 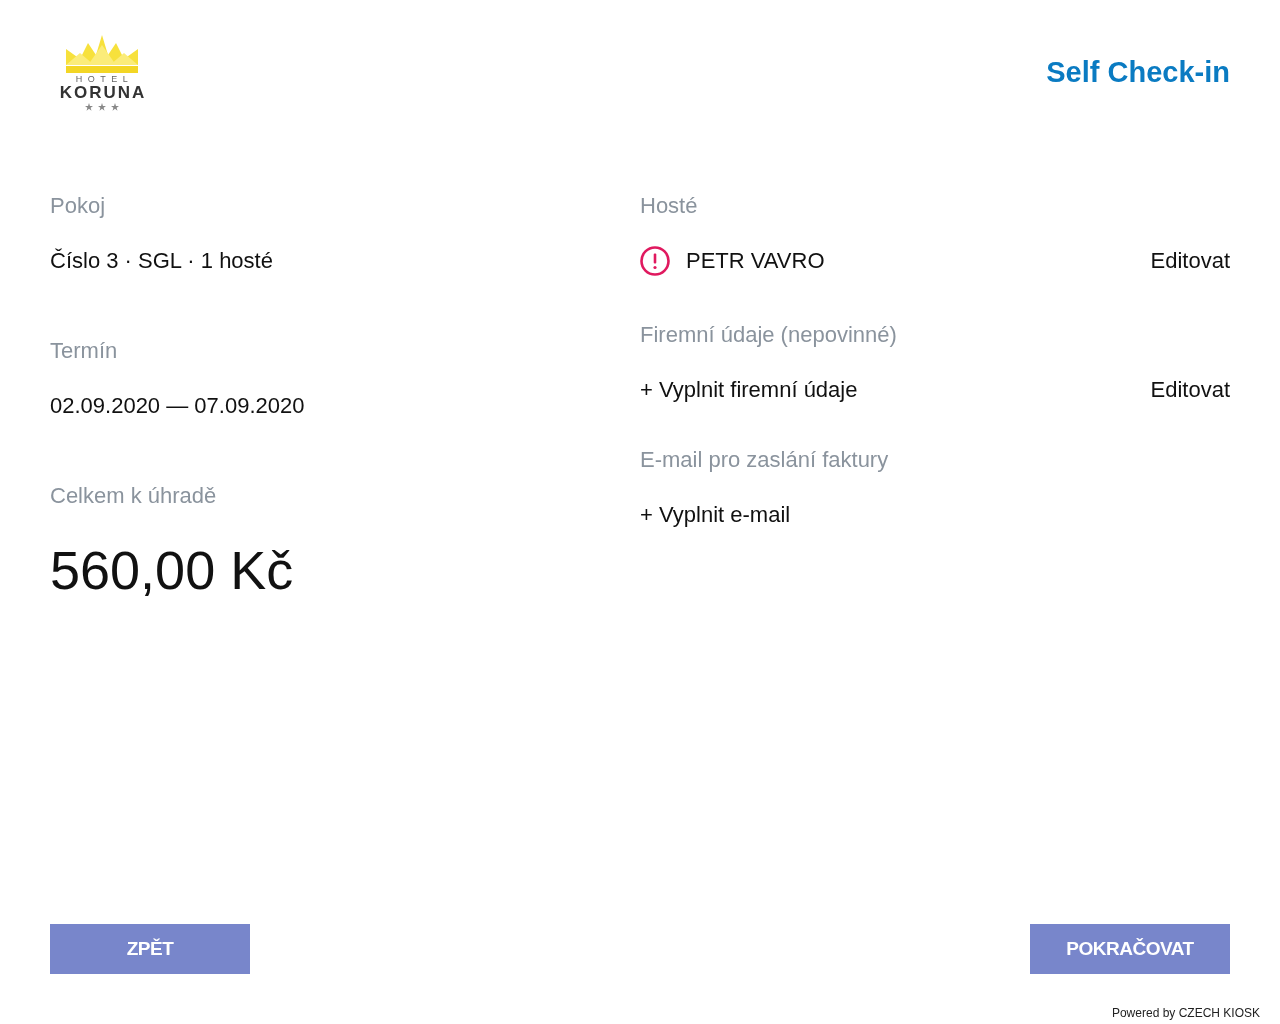 I want to click on section-label: Firemní údaje (nepovinné), so click(x=768, y=335).